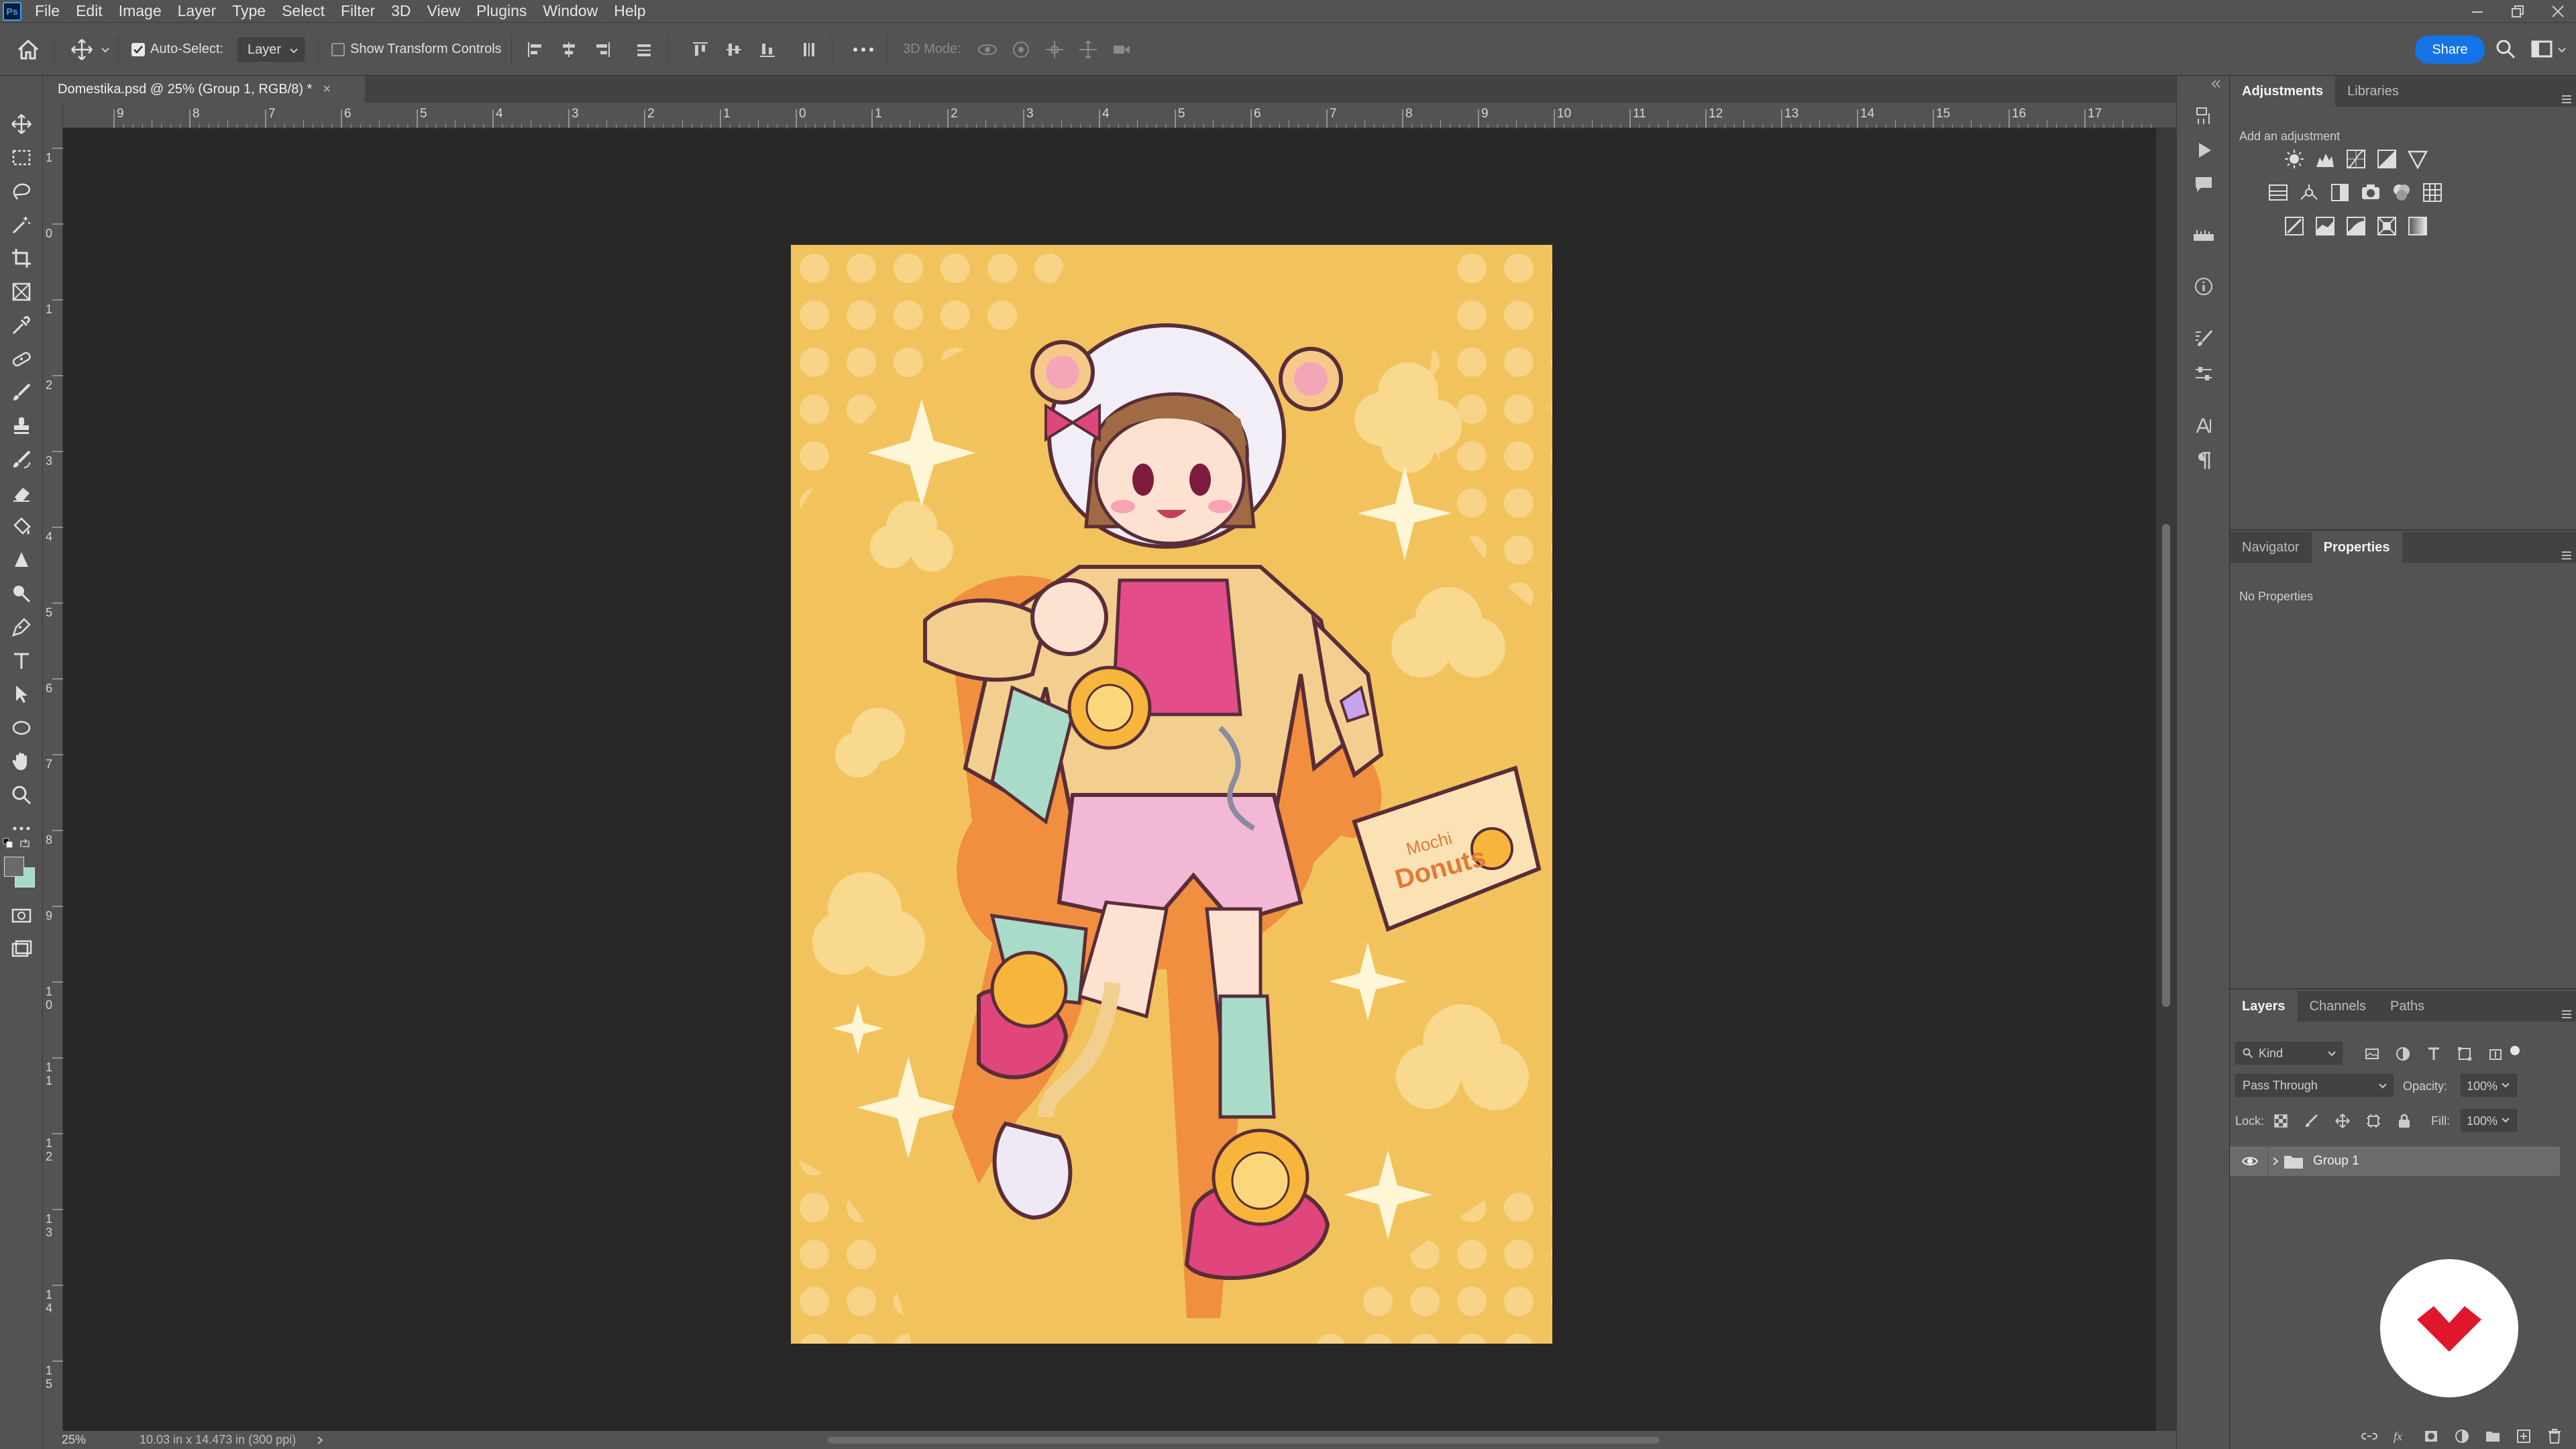 The width and height of the screenshot is (2576, 1449). What do you see at coordinates (2336, 1161) in the screenshot?
I see `layer-name: Group 1` at bounding box center [2336, 1161].